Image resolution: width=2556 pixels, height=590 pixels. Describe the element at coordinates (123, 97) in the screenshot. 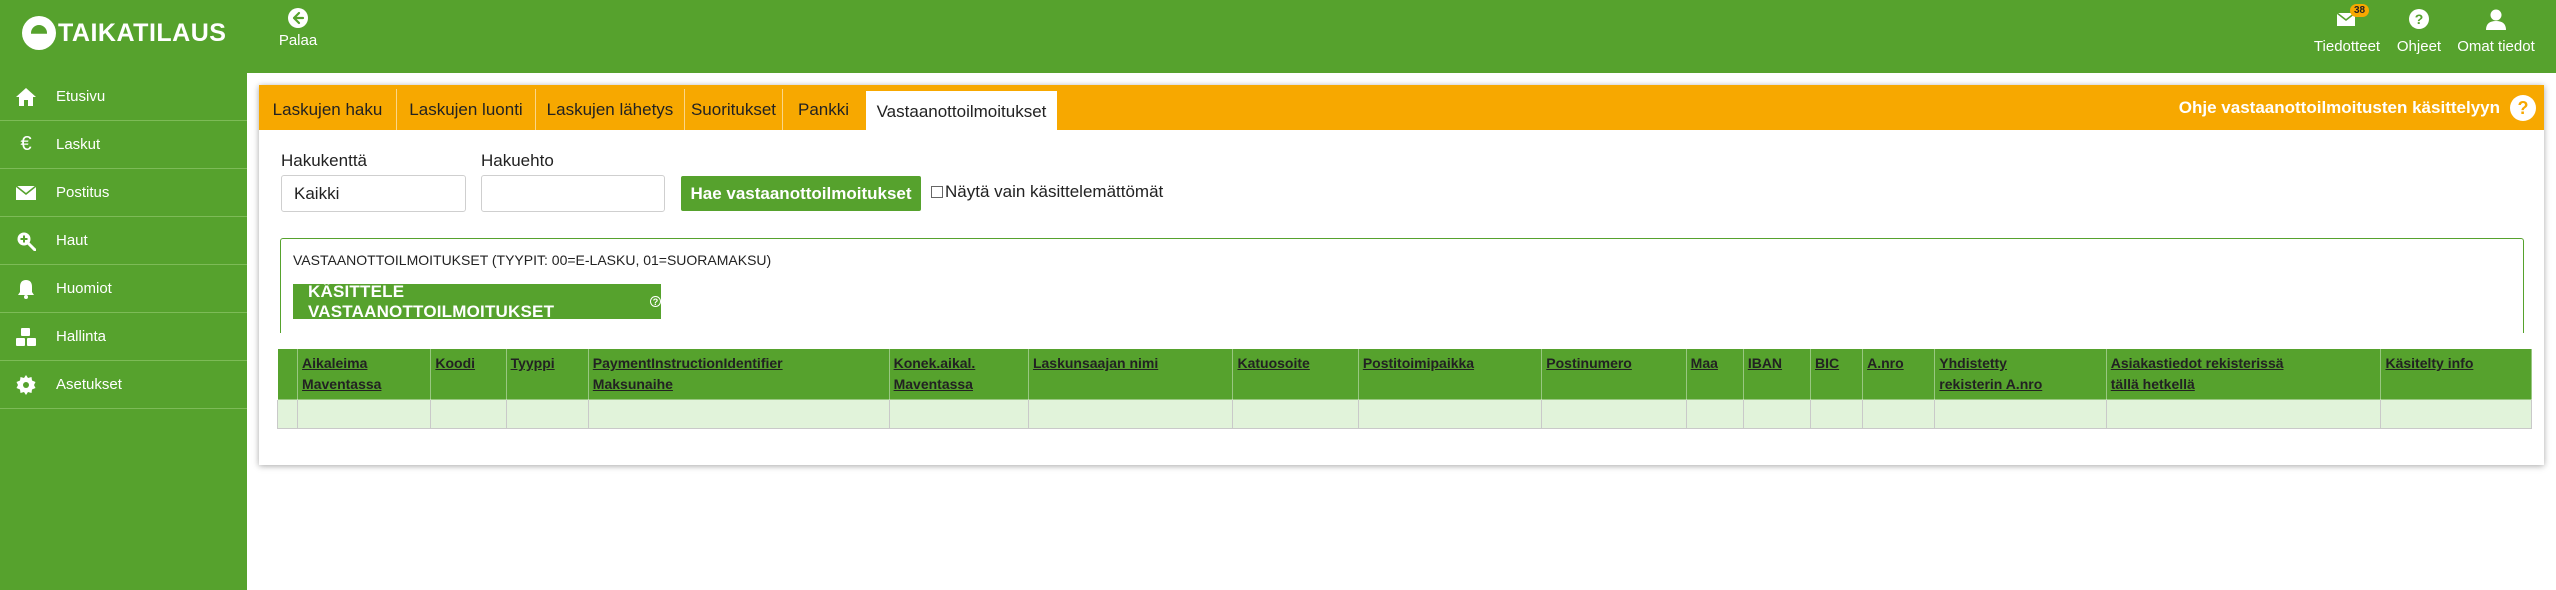

I see `sidebar-item-etusivu: Etusivu` at that location.